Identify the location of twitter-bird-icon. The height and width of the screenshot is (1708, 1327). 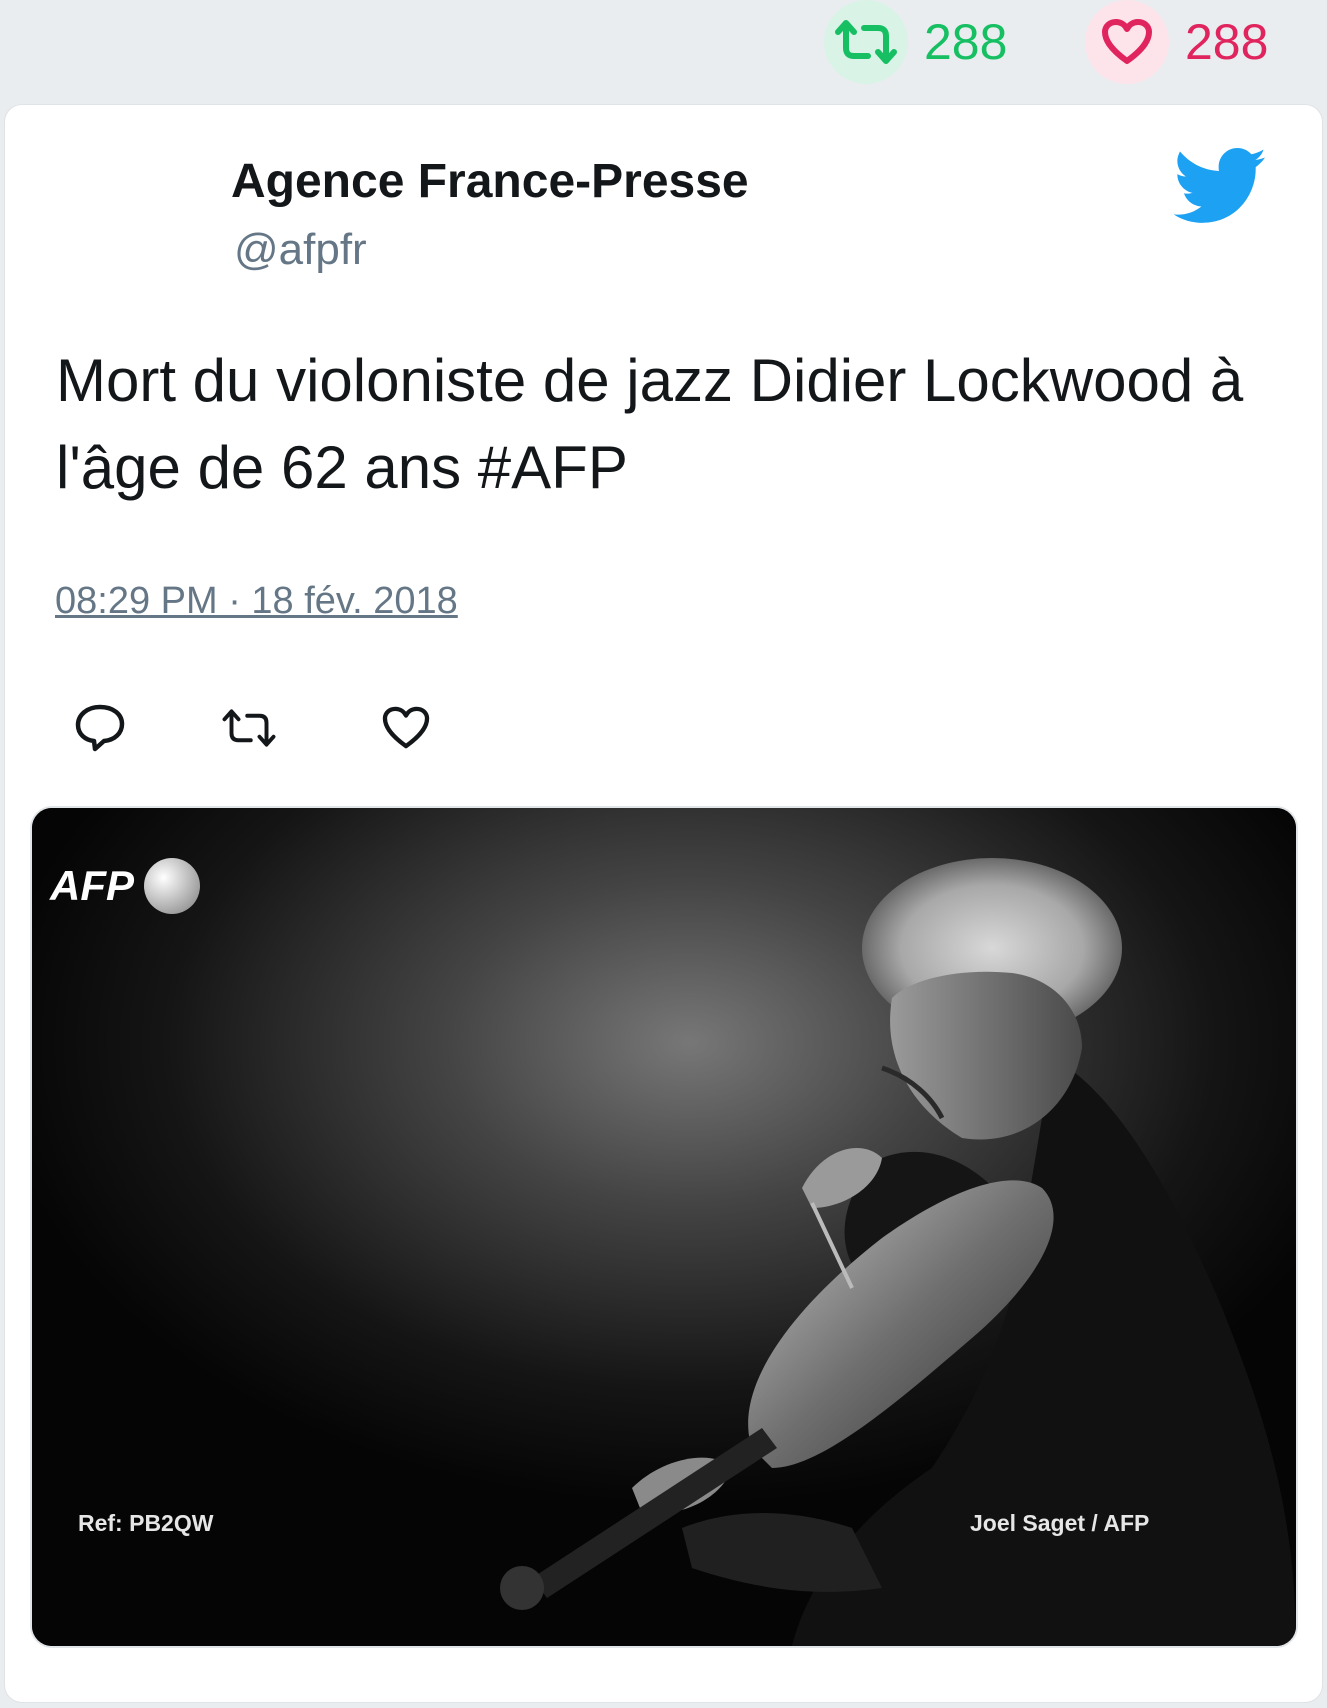
(1220, 186).